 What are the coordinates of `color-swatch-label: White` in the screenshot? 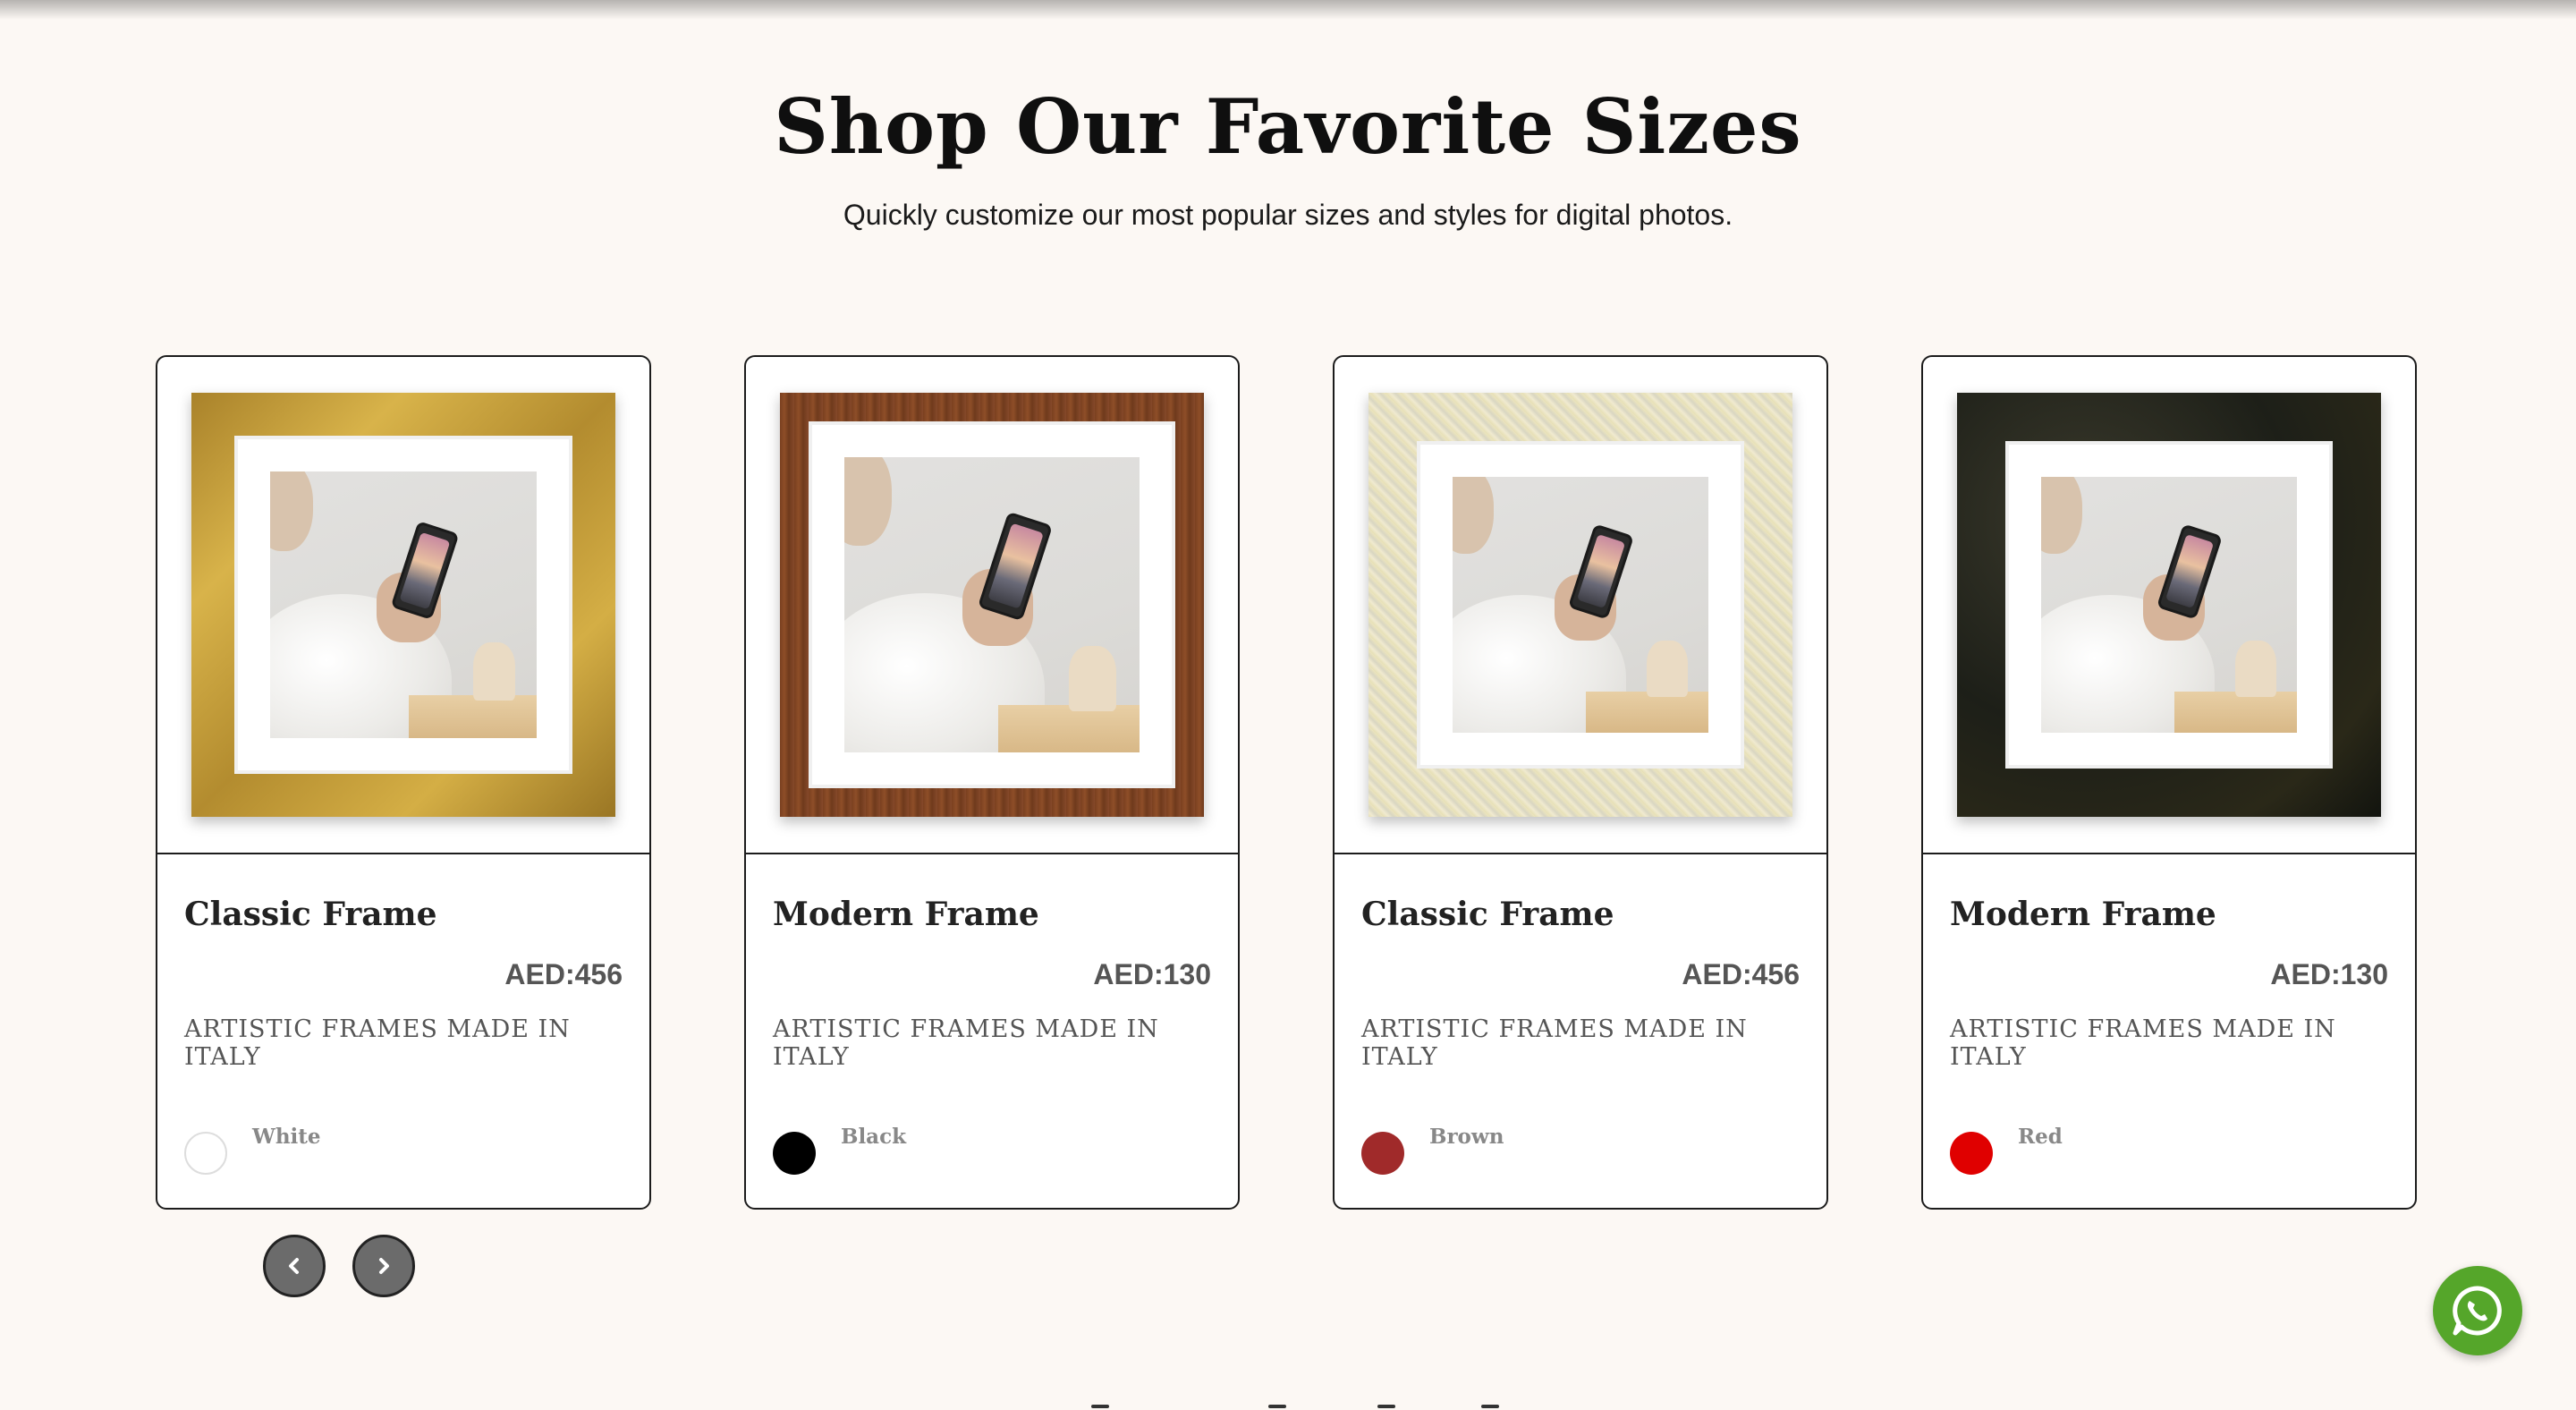 It's located at (286, 1137).